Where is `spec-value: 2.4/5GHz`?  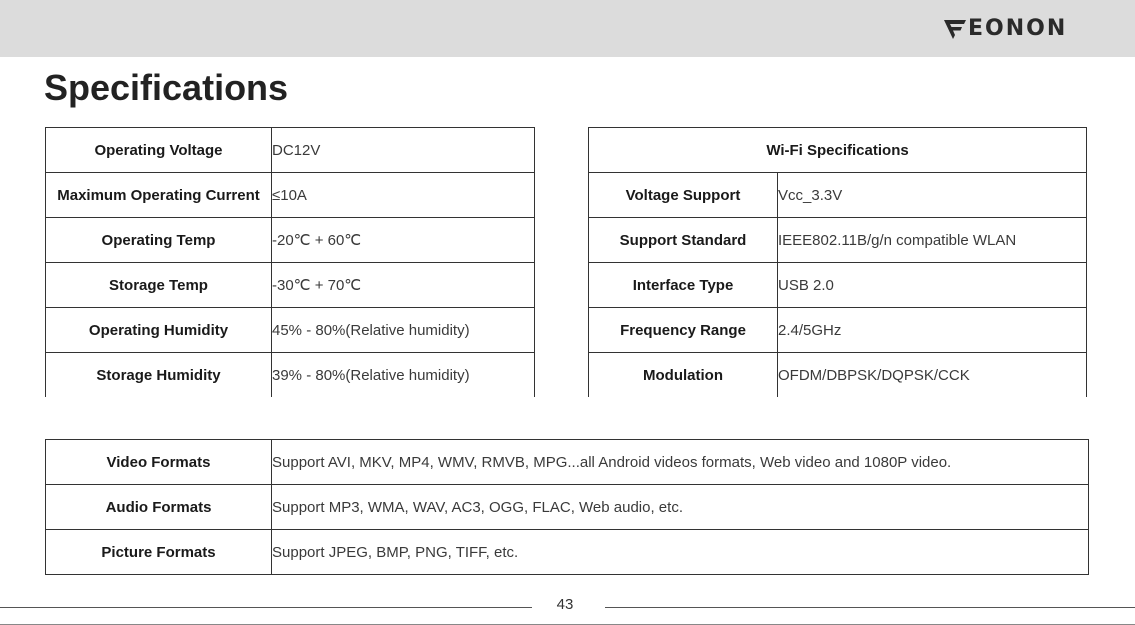
spec-value: 2.4/5GHz is located at coordinates (932, 330).